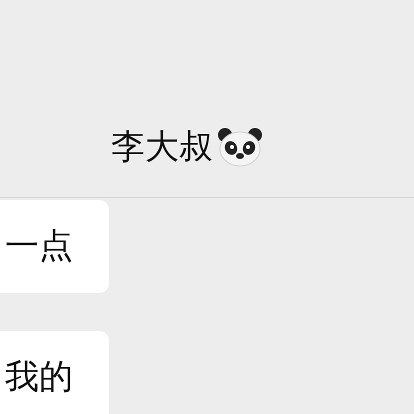  I want to click on message-bubble: 一点, so click(54, 246).